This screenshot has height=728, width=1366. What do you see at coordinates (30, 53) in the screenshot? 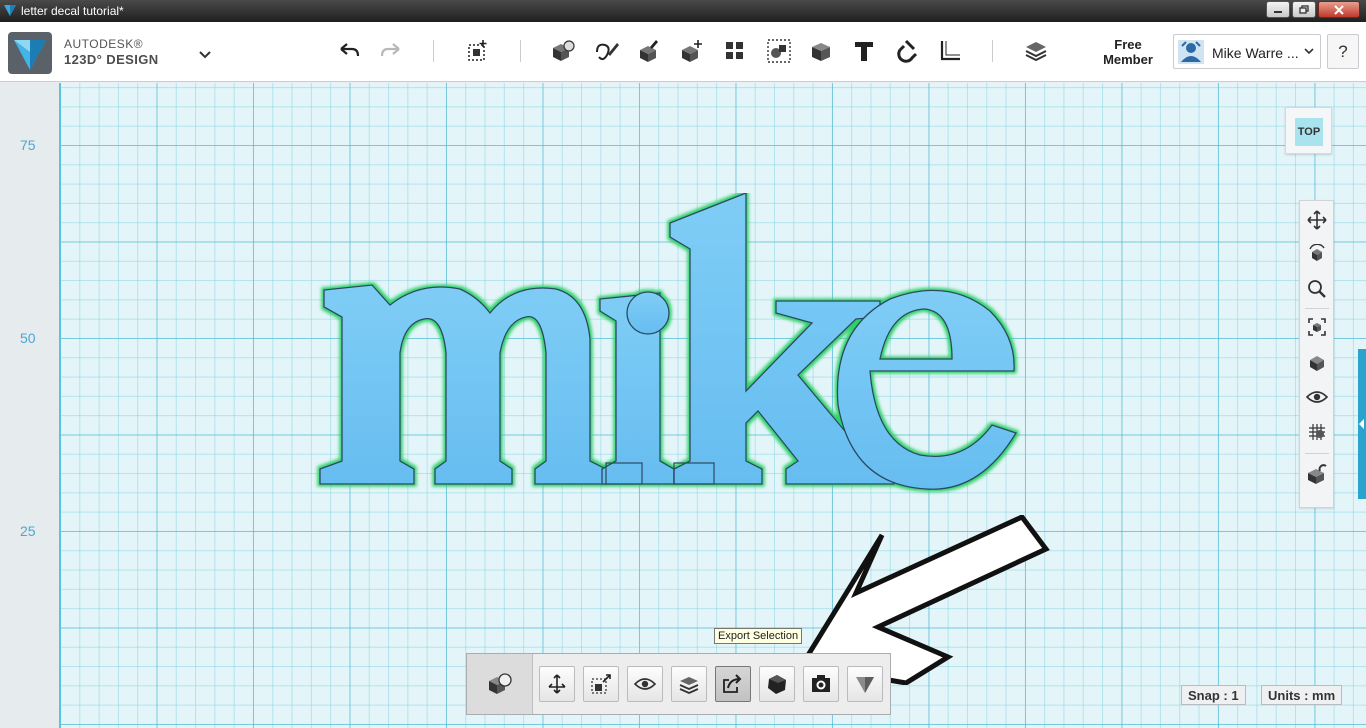
I see `app-menu-logo-icon` at bounding box center [30, 53].